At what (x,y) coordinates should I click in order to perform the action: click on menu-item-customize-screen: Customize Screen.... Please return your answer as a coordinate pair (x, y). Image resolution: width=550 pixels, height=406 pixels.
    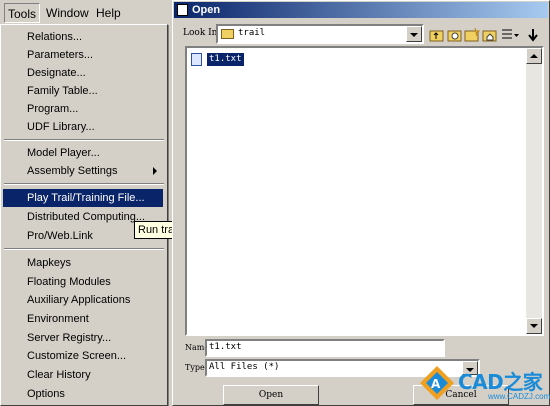
    Looking at the image, I should click on (83, 356).